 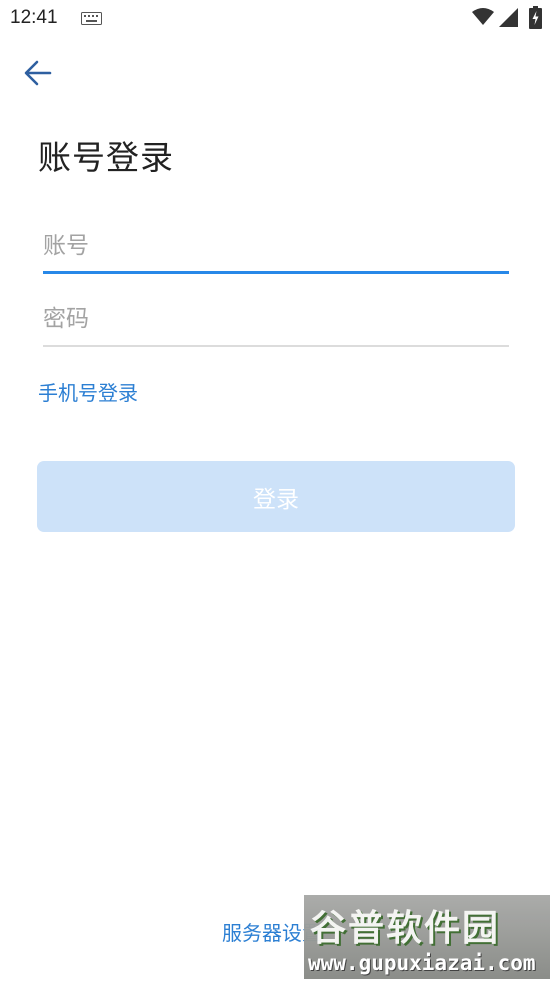 What do you see at coordinates (535, 17) in the screenshot?
I see `battery-charging-icon` at bounding box center [535, 17].